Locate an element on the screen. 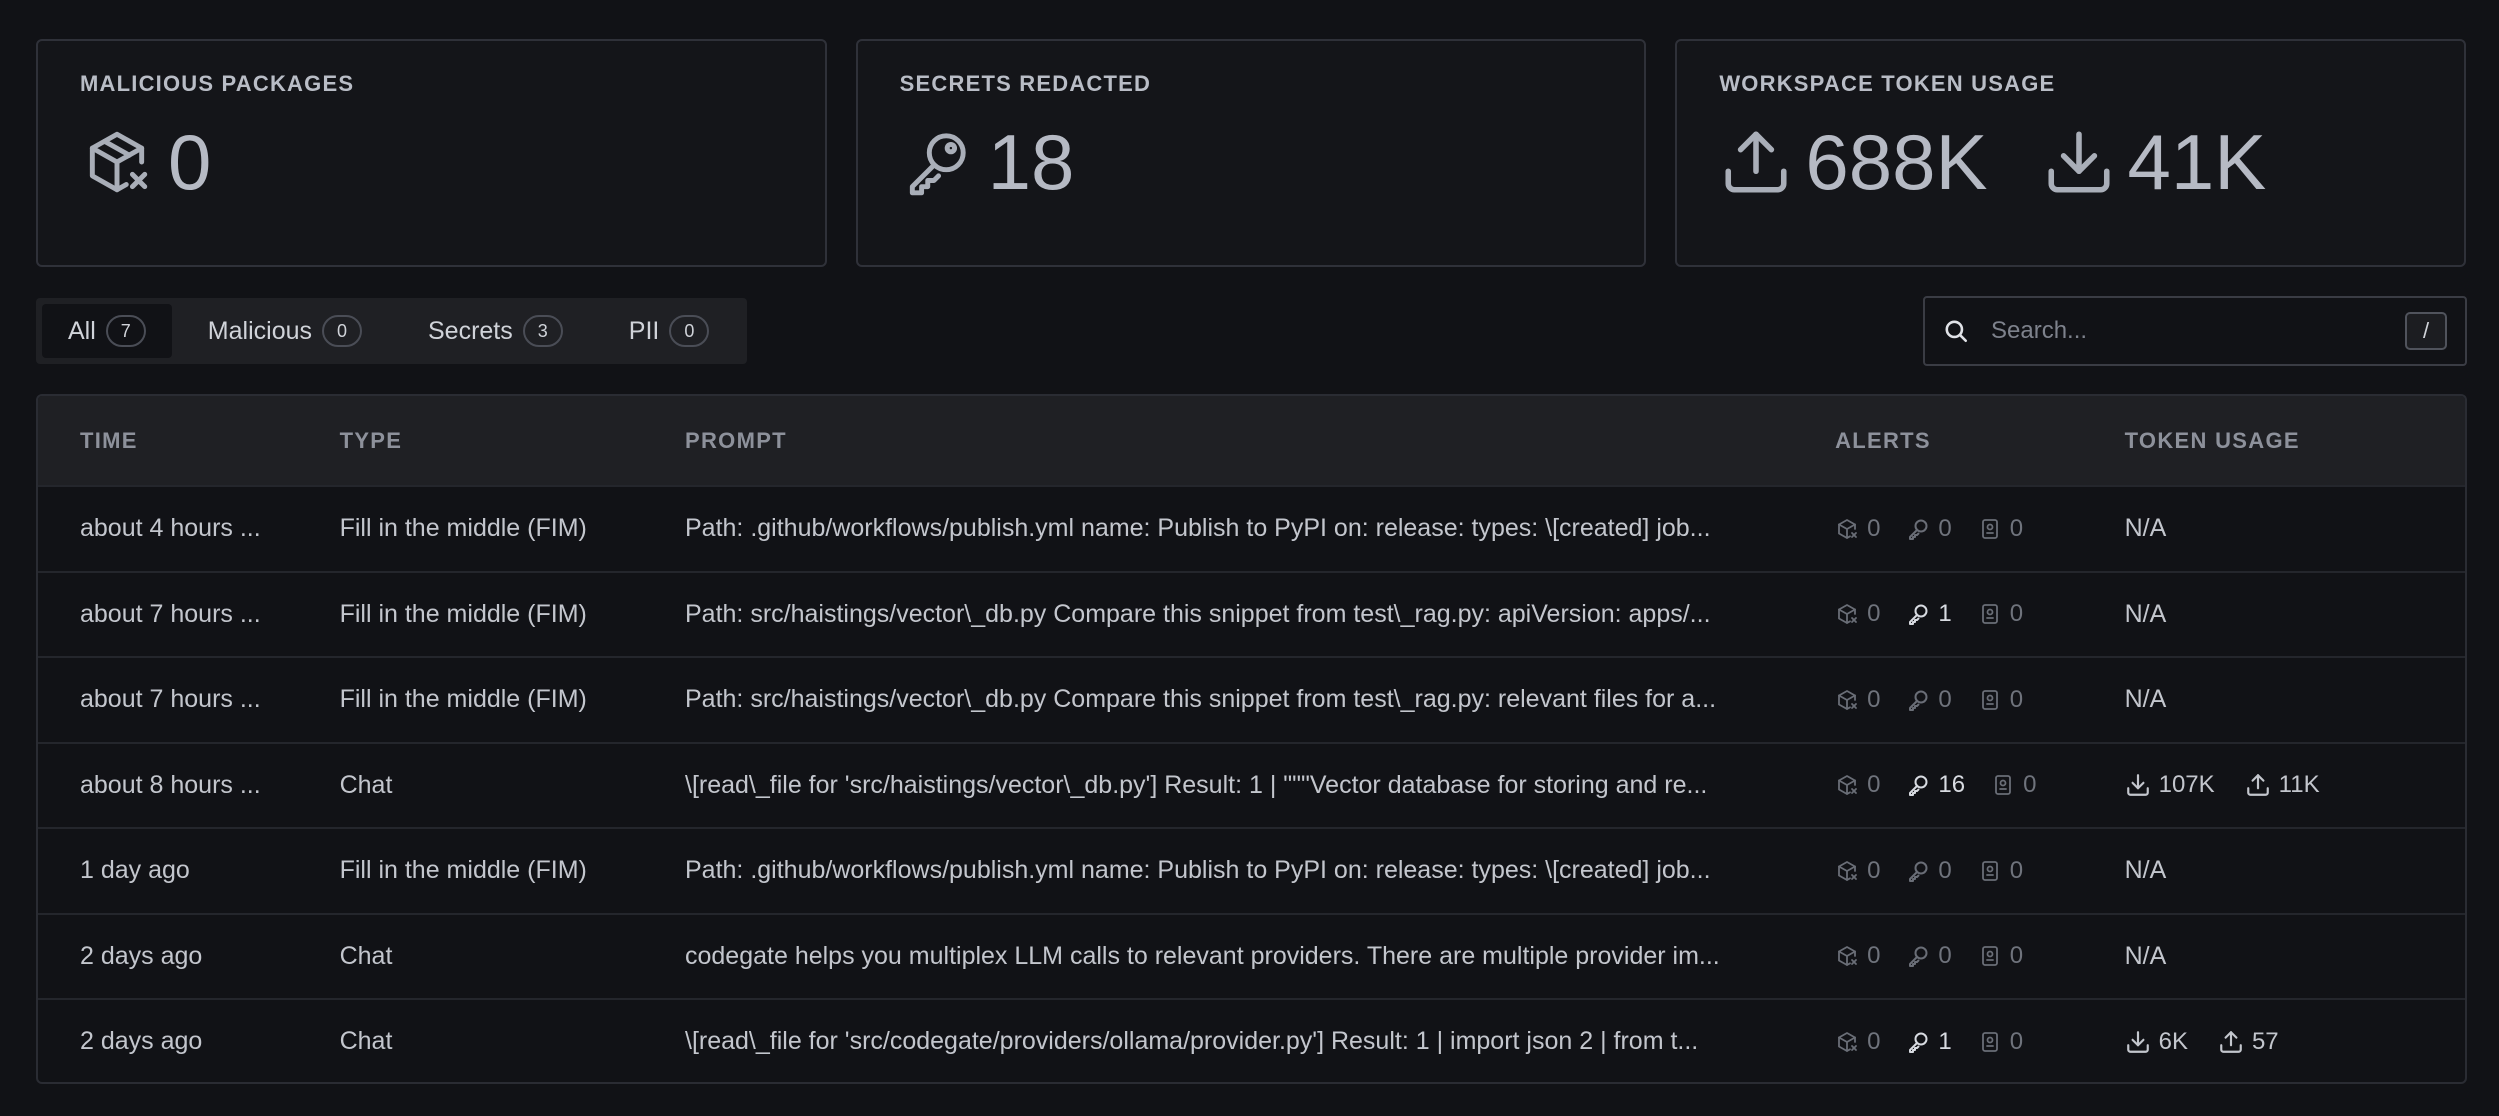  row-time: 1 day ago is located at coordinates (135, 870).